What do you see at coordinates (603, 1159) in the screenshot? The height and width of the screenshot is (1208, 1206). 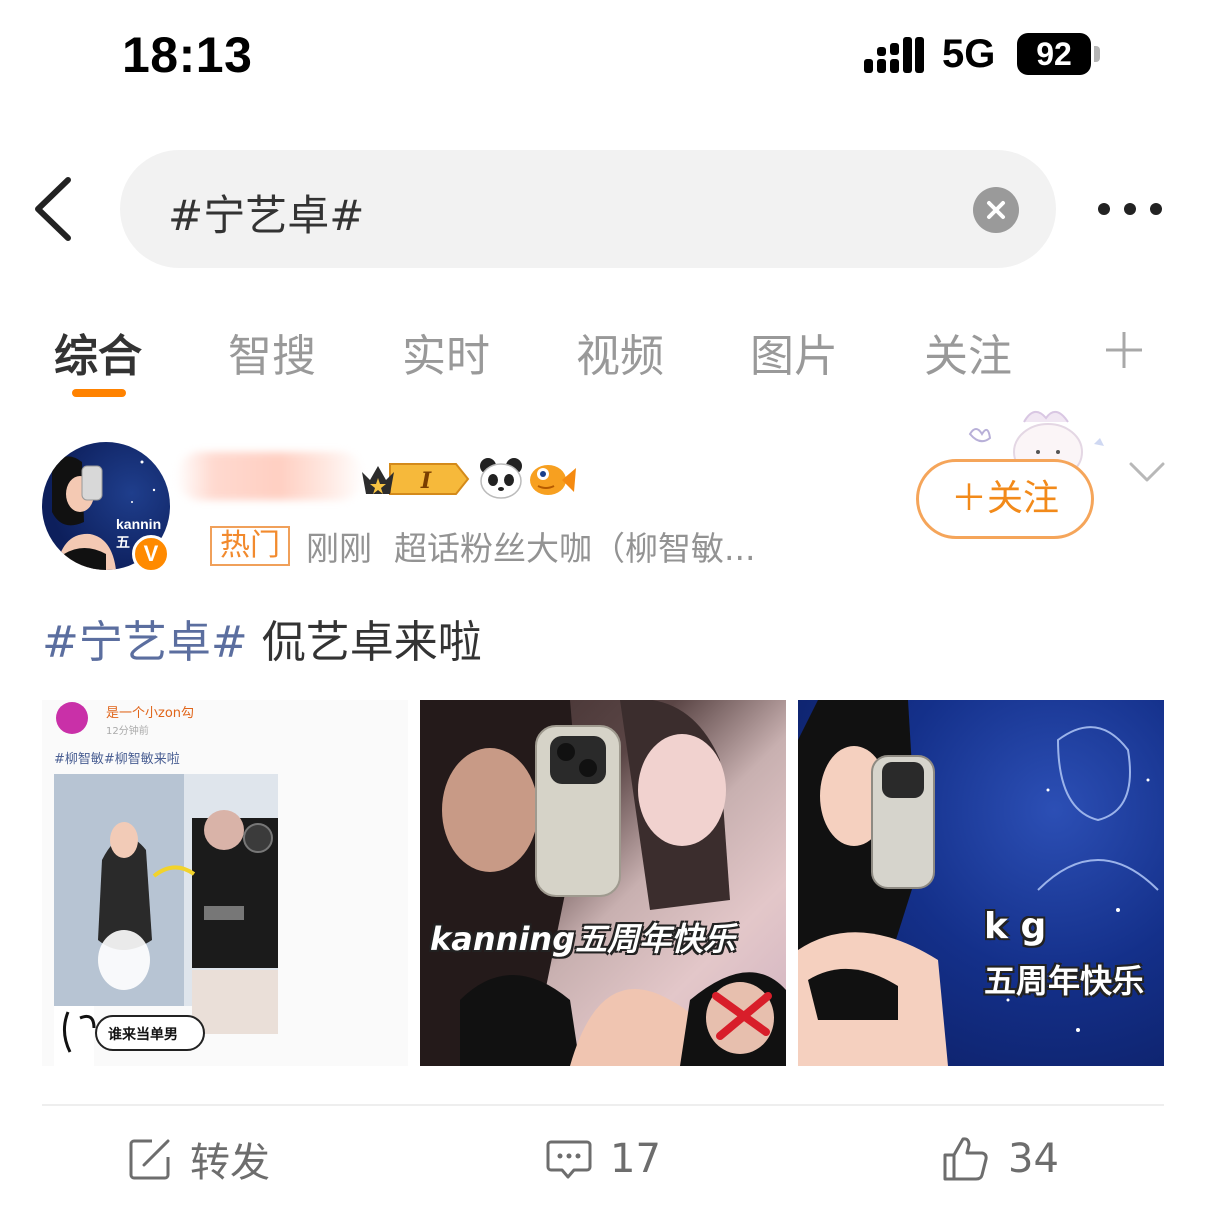 I see `comment-button: 17` at bounding box center [603, 1159].